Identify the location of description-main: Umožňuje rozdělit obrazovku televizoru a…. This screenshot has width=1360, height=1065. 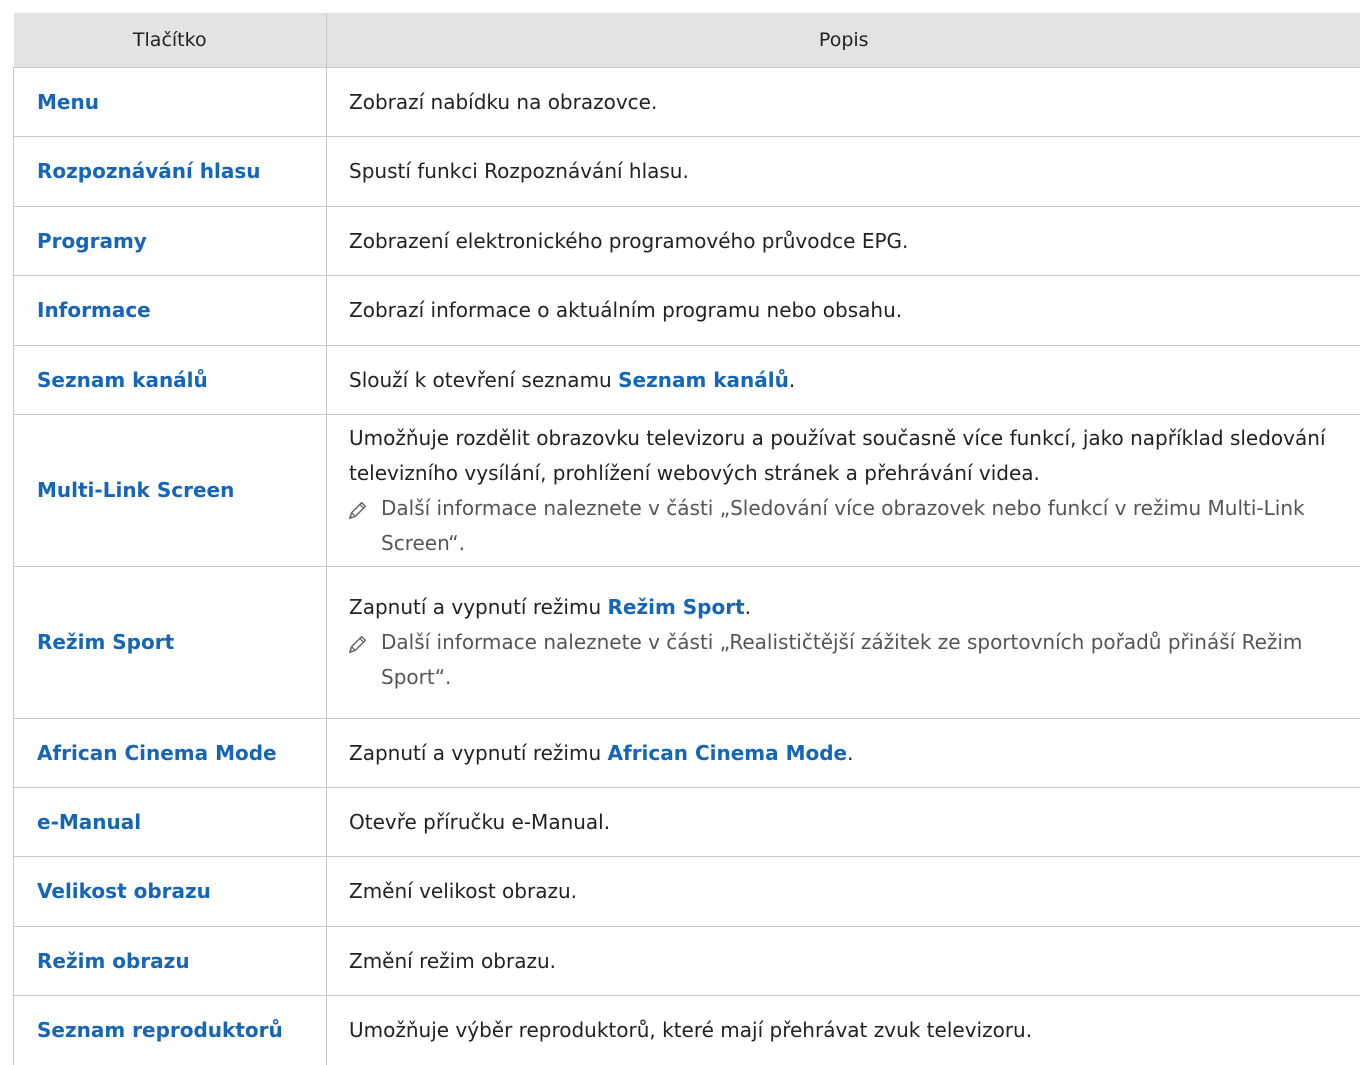
(837, 455).